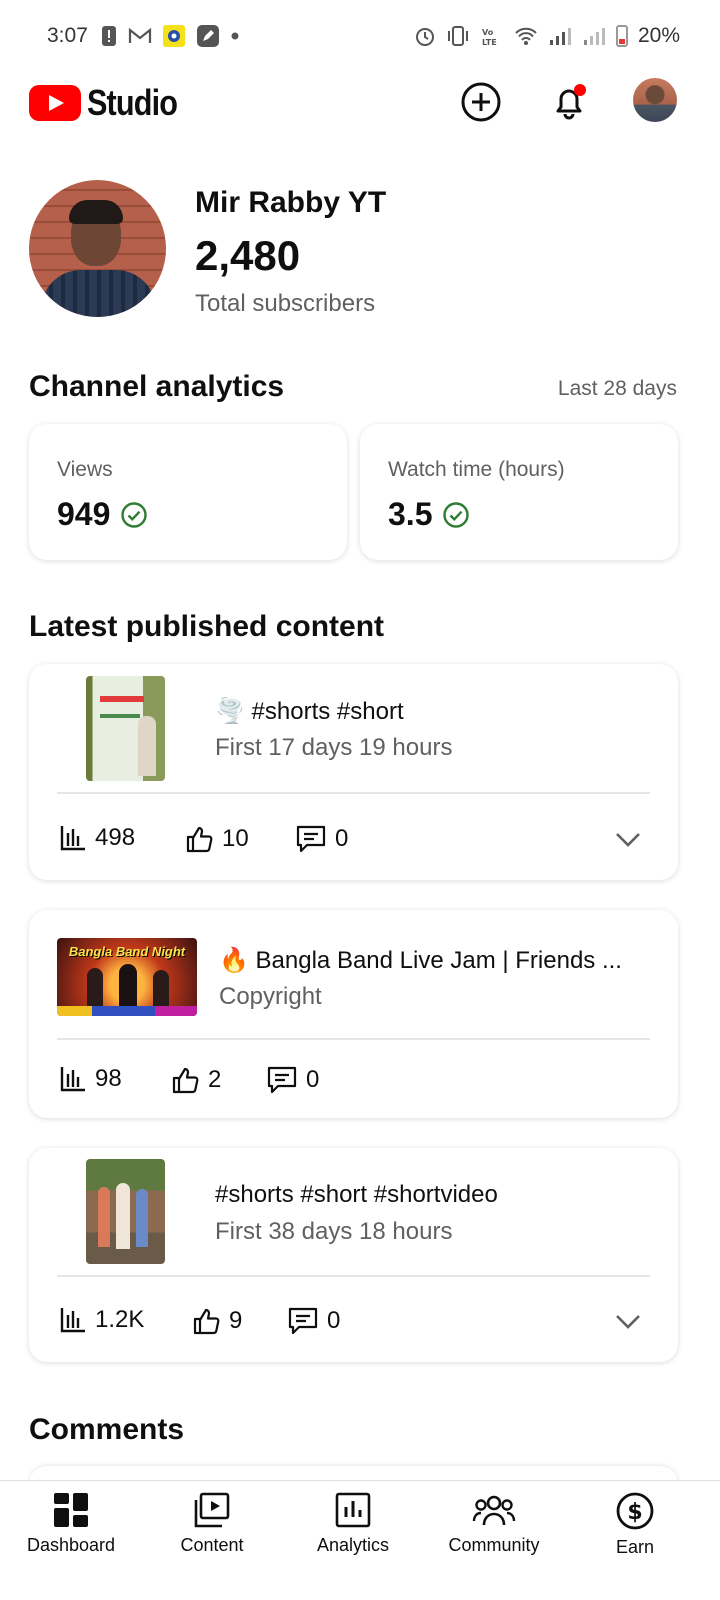 This screenshot has width=720, height=1600. What do you see at coordinates (456, 514) in the screenshot?
I see `check-circle-icon` at bounding box center [456, 514].